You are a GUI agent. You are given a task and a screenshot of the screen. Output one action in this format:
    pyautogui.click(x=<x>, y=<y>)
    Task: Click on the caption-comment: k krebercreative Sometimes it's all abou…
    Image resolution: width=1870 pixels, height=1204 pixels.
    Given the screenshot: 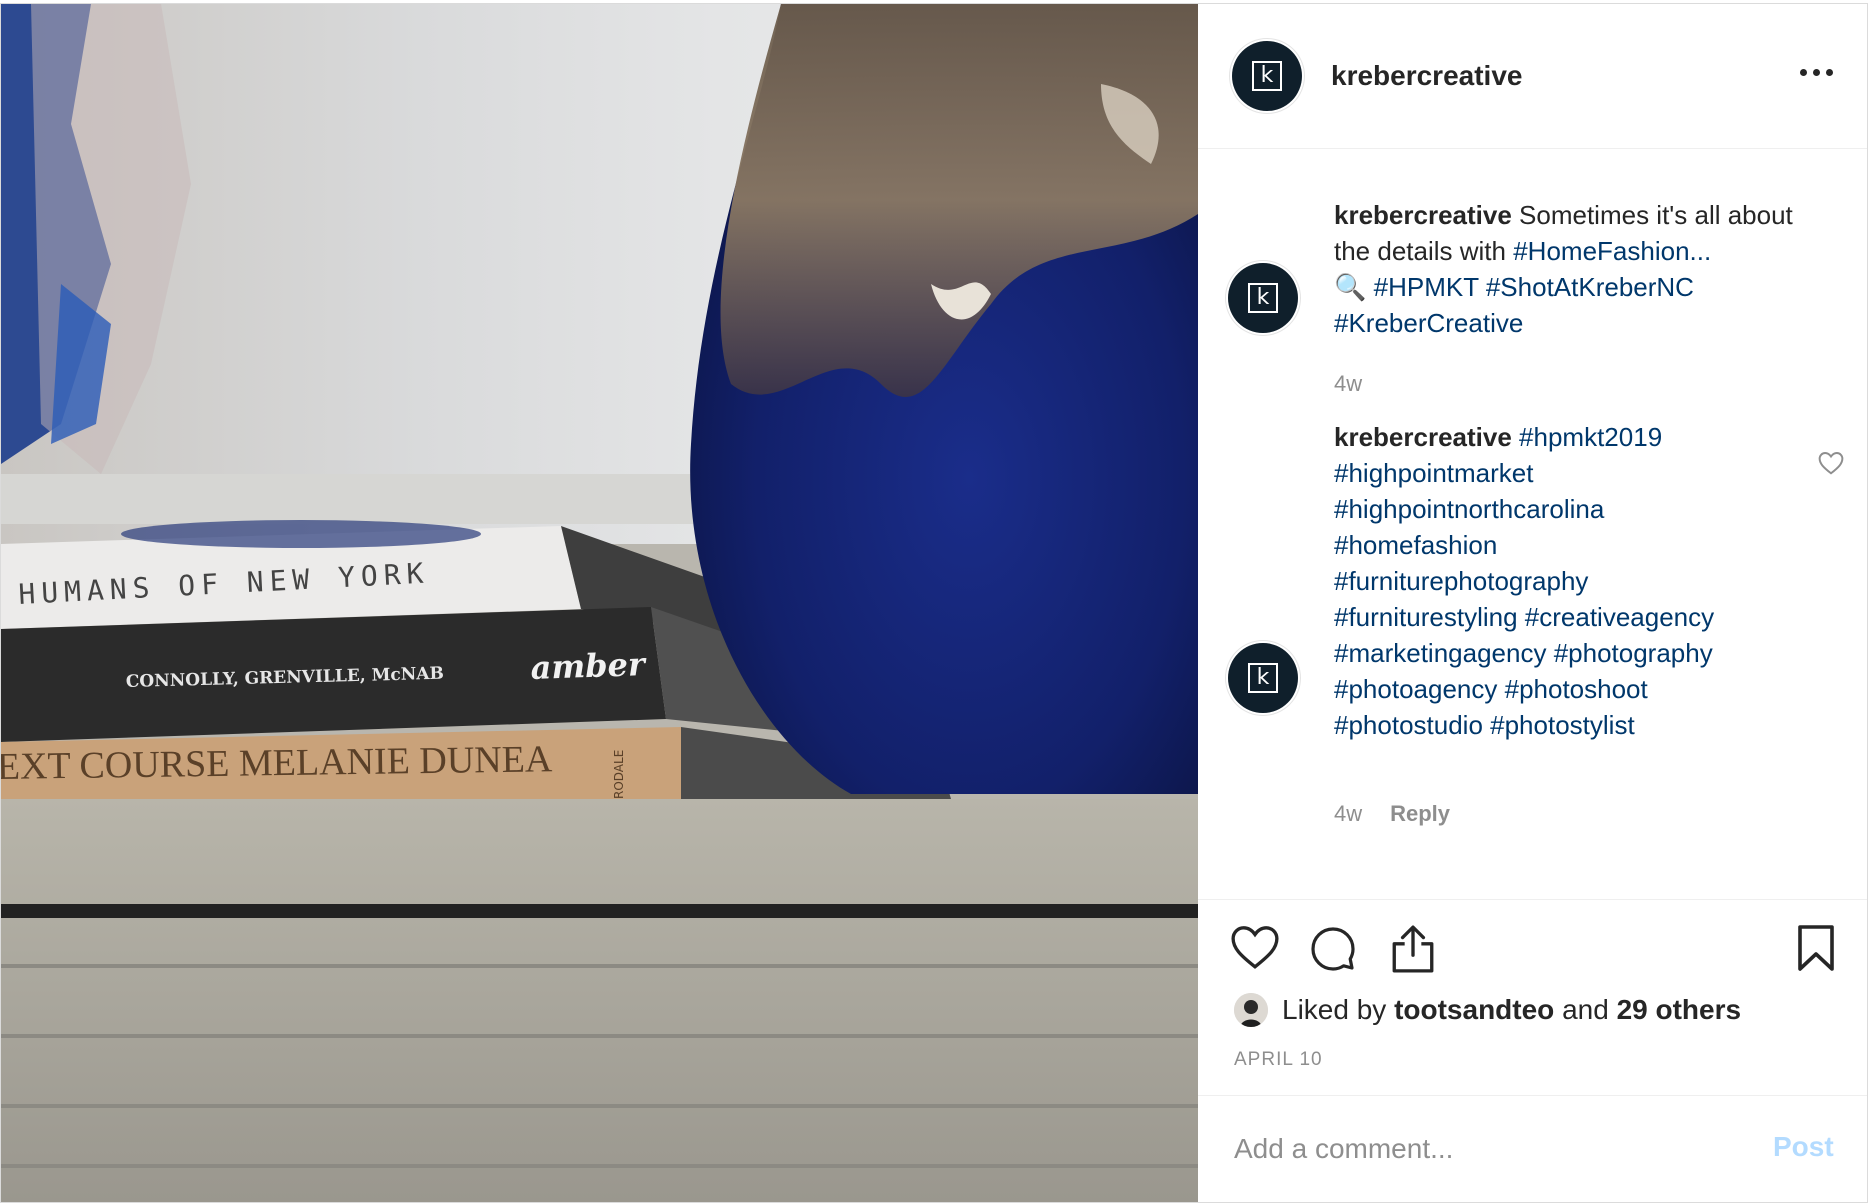 What is the action you would take?
    pyautogui.click(x=1532, y=272)
    